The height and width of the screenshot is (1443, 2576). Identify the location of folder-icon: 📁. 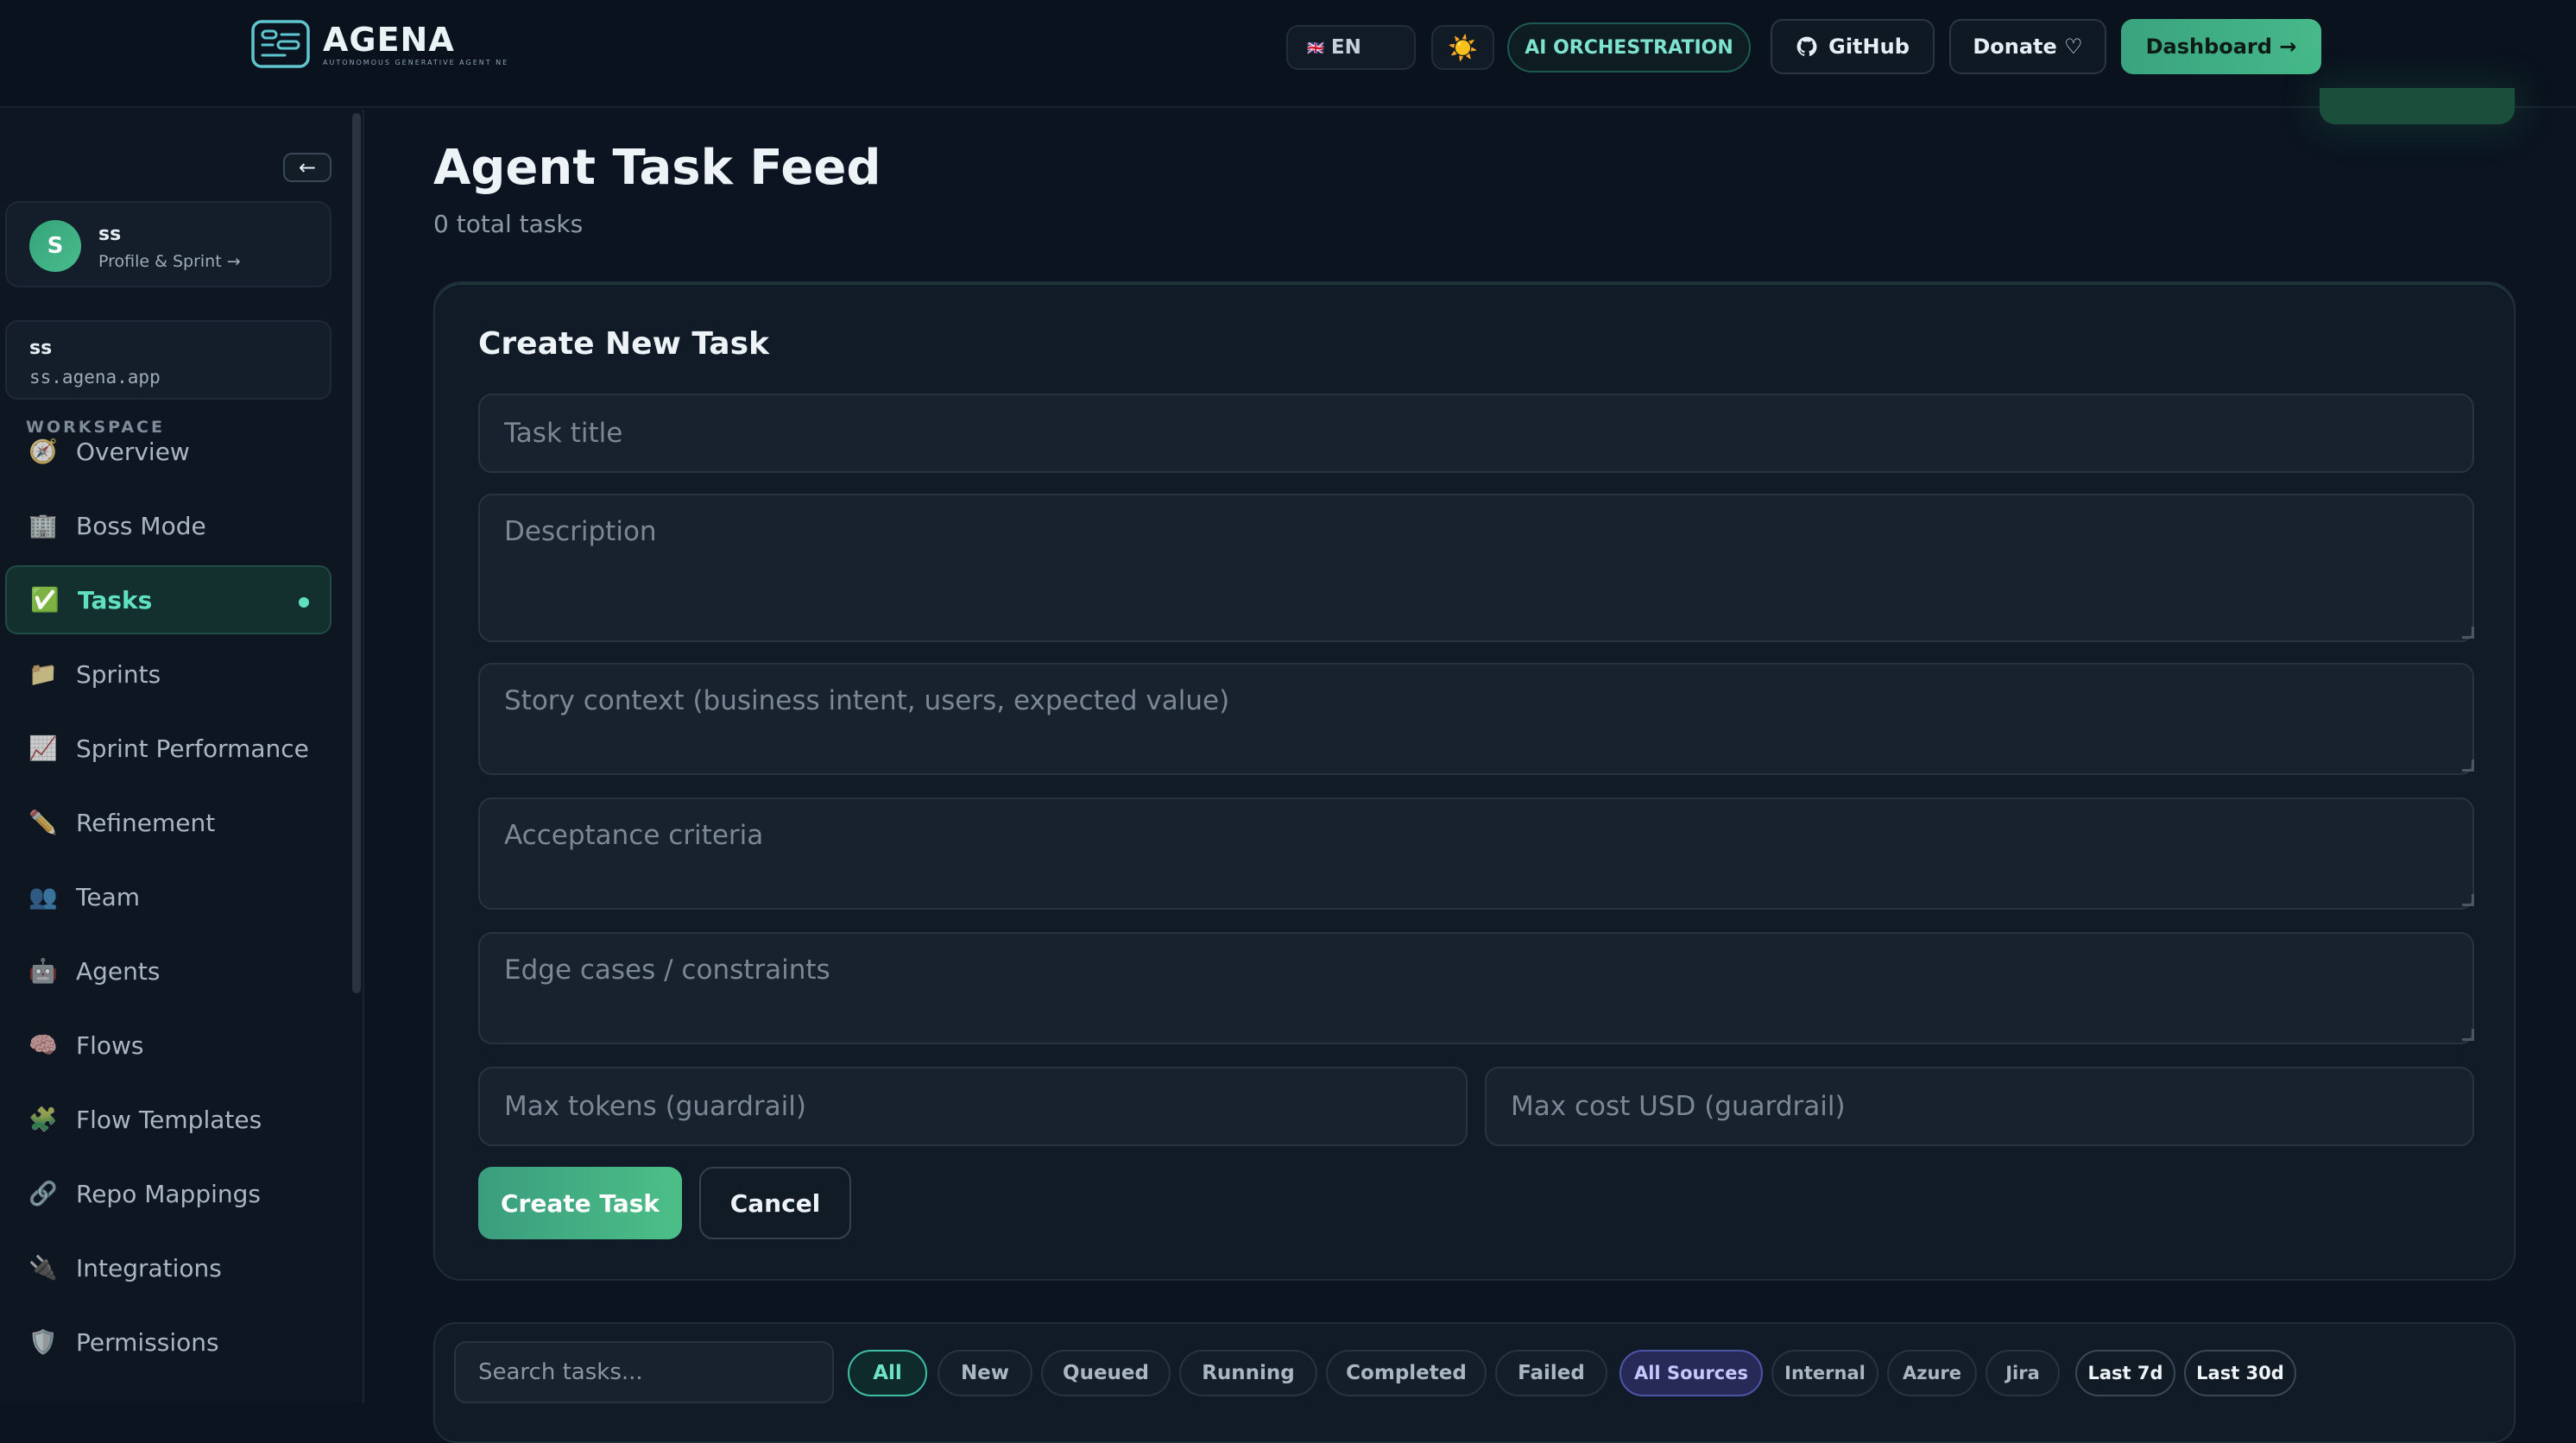
(43, 674).